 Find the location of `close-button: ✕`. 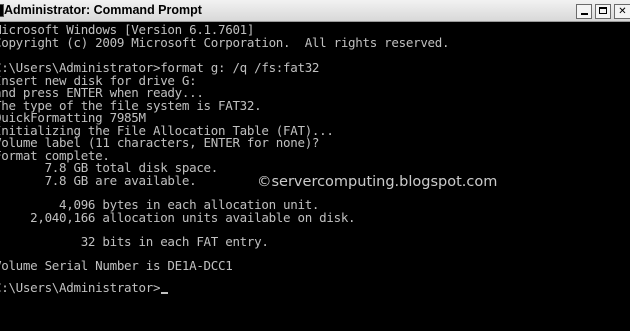

close-button: ✕ is located at coordinates (622, 11).